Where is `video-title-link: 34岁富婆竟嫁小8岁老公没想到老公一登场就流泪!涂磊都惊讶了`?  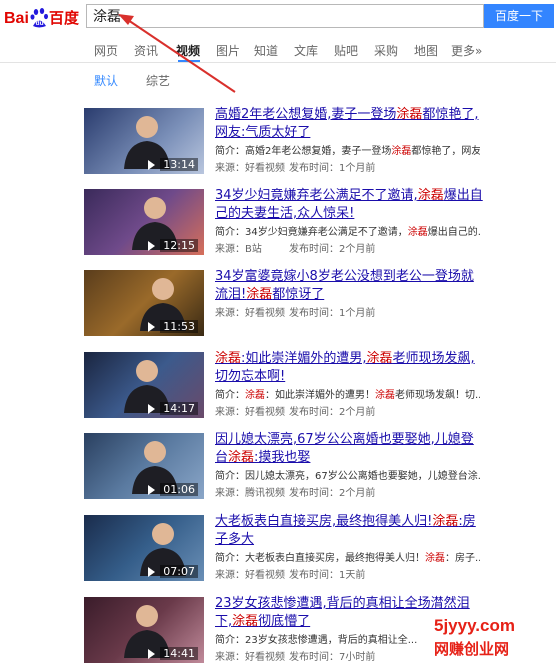 video-title-link: 34岁富婆竟嫁小8岁老公没想到老公一登场就流泪!涂磊都惊讶了 is located at coordinates (350, 286).